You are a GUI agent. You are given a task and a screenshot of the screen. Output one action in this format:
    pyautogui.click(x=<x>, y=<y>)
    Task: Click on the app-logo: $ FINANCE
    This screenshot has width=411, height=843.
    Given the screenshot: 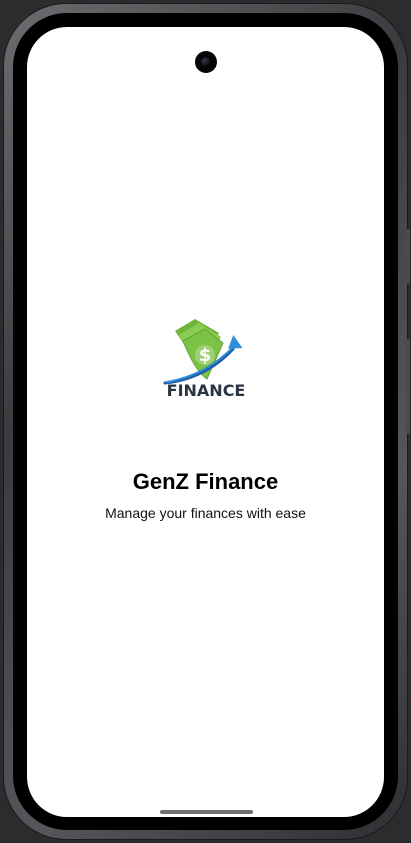 What is the action you would take?
    pyautogui.click(x=206, y=362)
    